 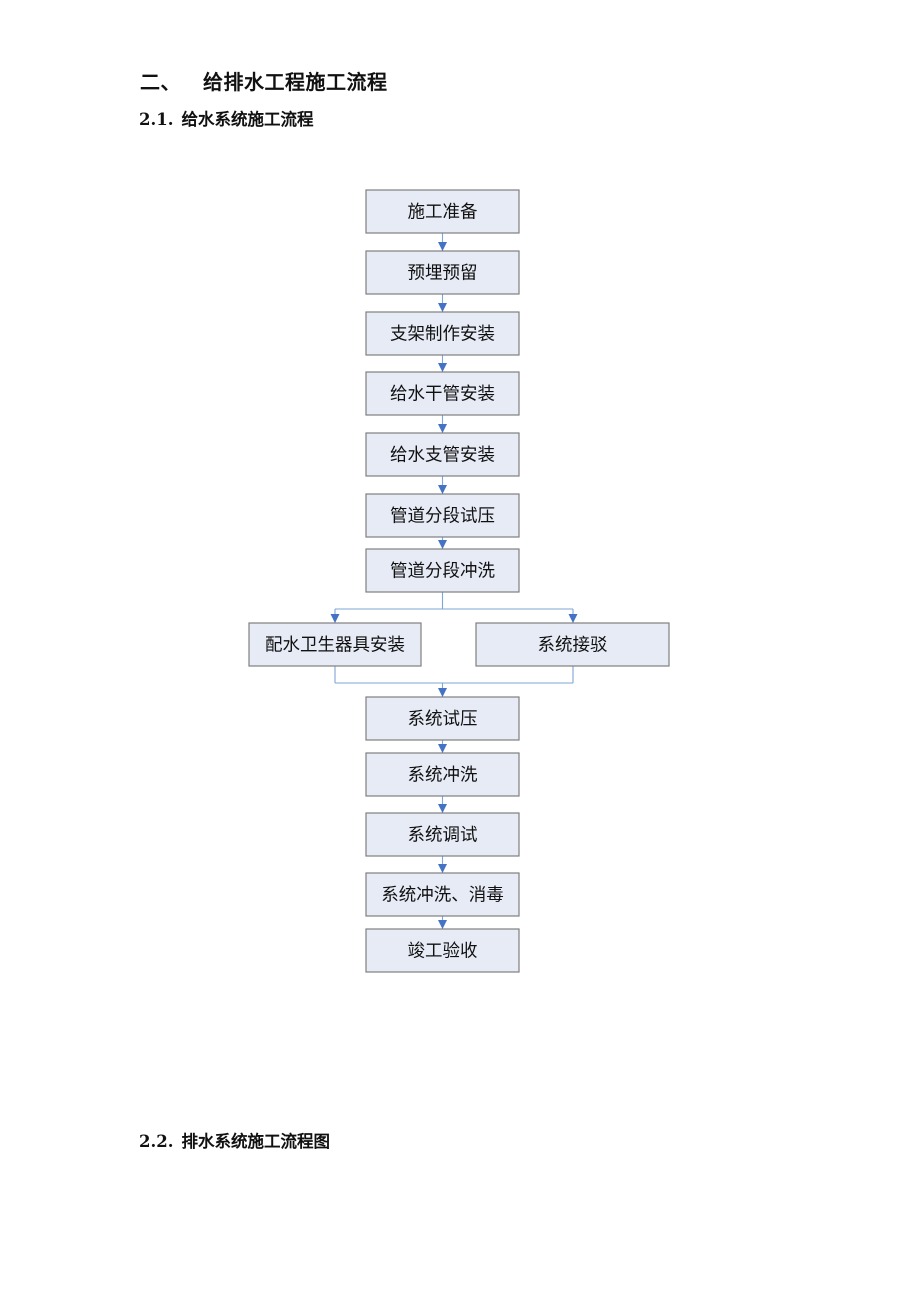 I want to click on step-node: 施工准备, so click(x=442, y=211).